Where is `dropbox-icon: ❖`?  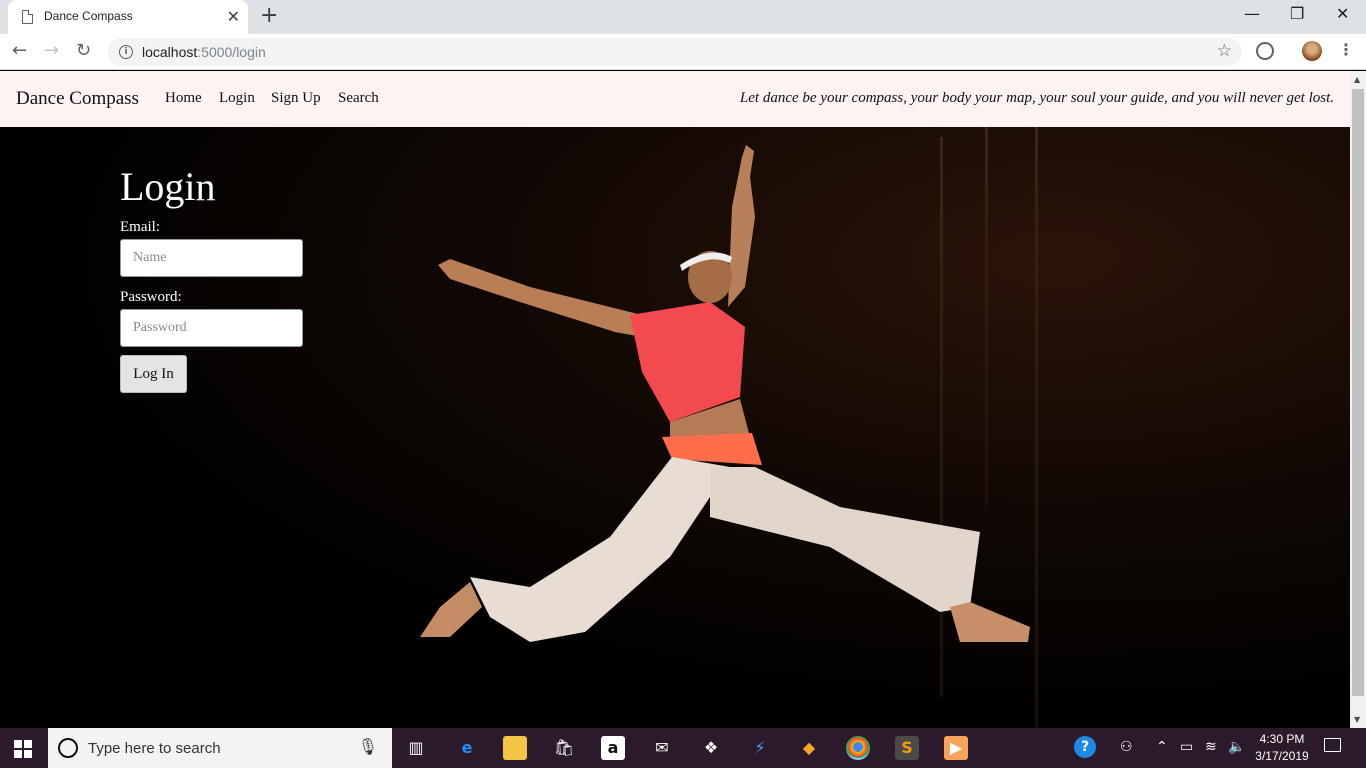
dropbox-icon: ❖ is located at coordinates (711, 748).